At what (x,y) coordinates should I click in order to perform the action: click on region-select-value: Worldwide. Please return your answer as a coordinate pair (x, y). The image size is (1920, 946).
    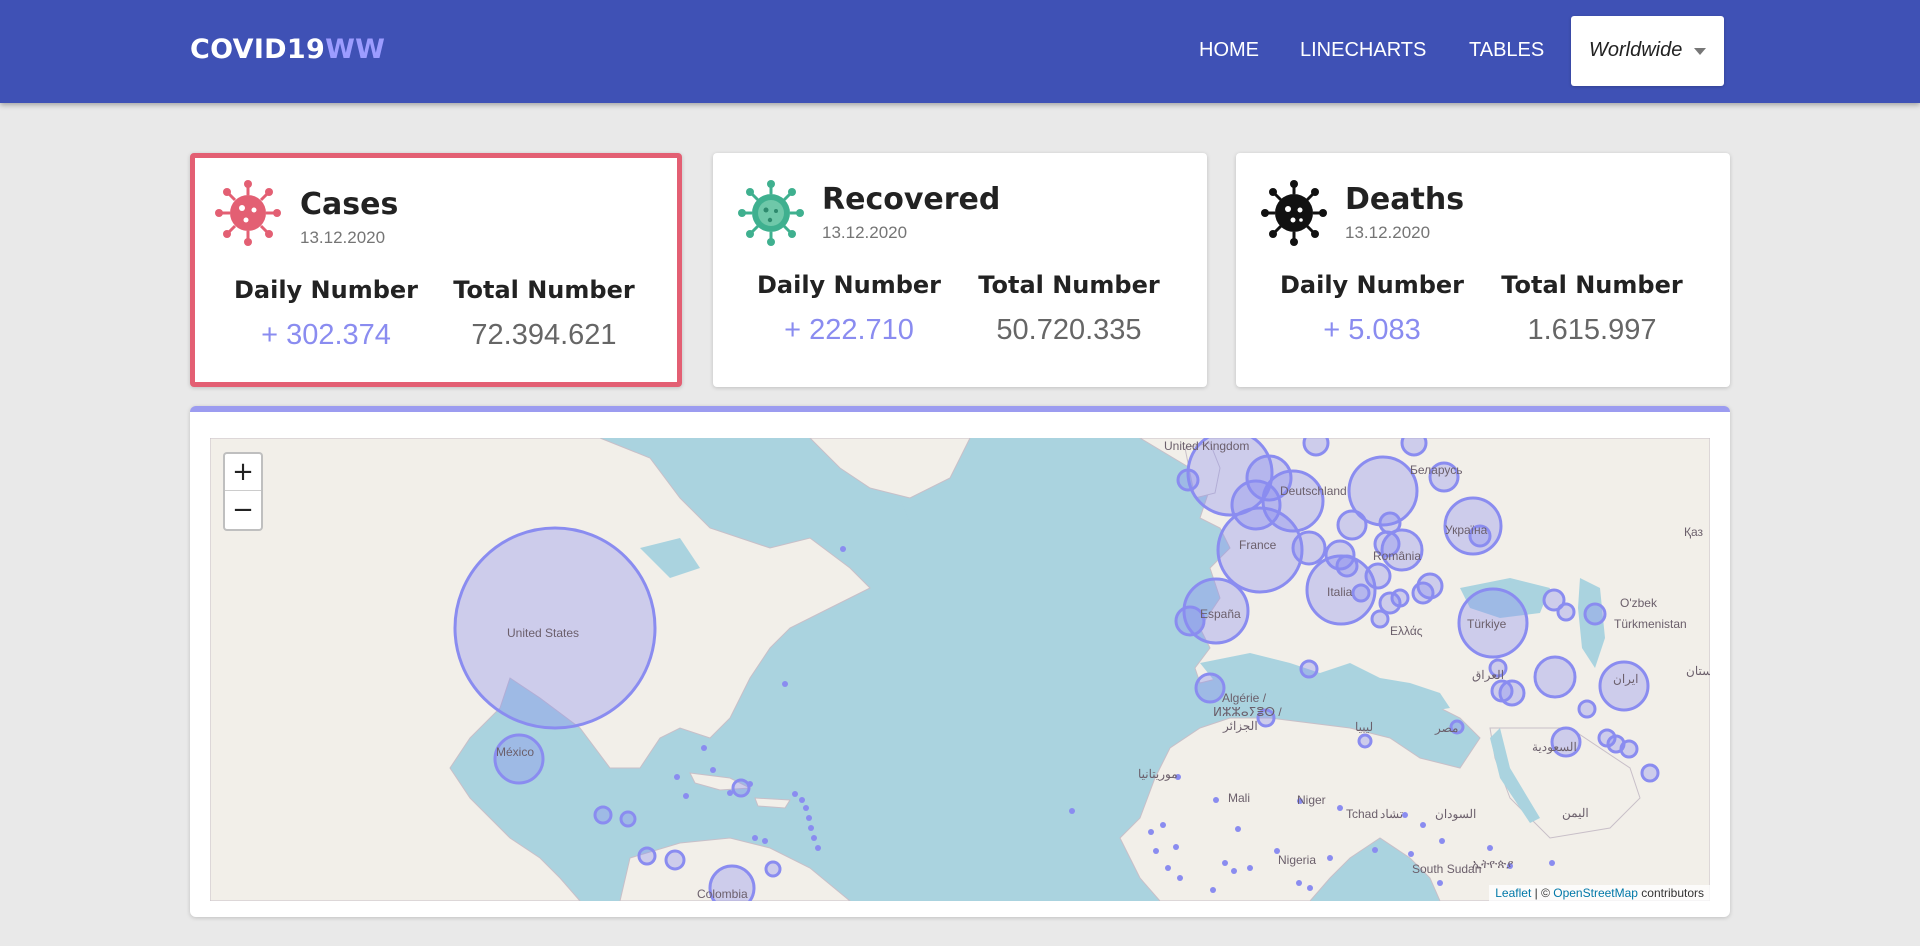
    Looking at the image, I should click on (1636, 50).